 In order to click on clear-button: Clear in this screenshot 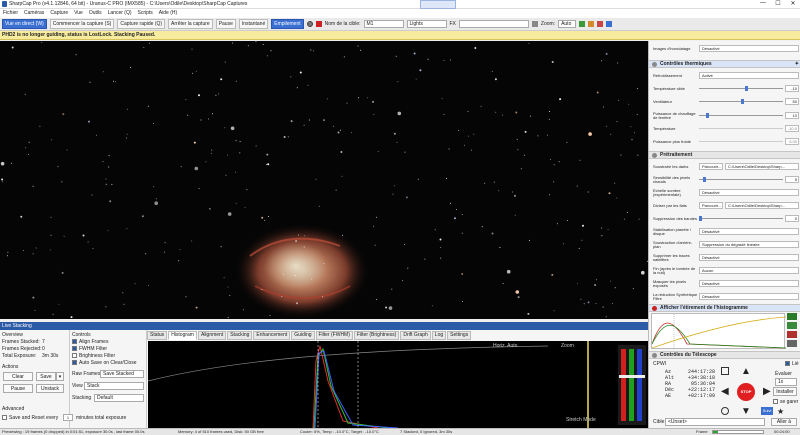, I will do `click(18, 376)`.